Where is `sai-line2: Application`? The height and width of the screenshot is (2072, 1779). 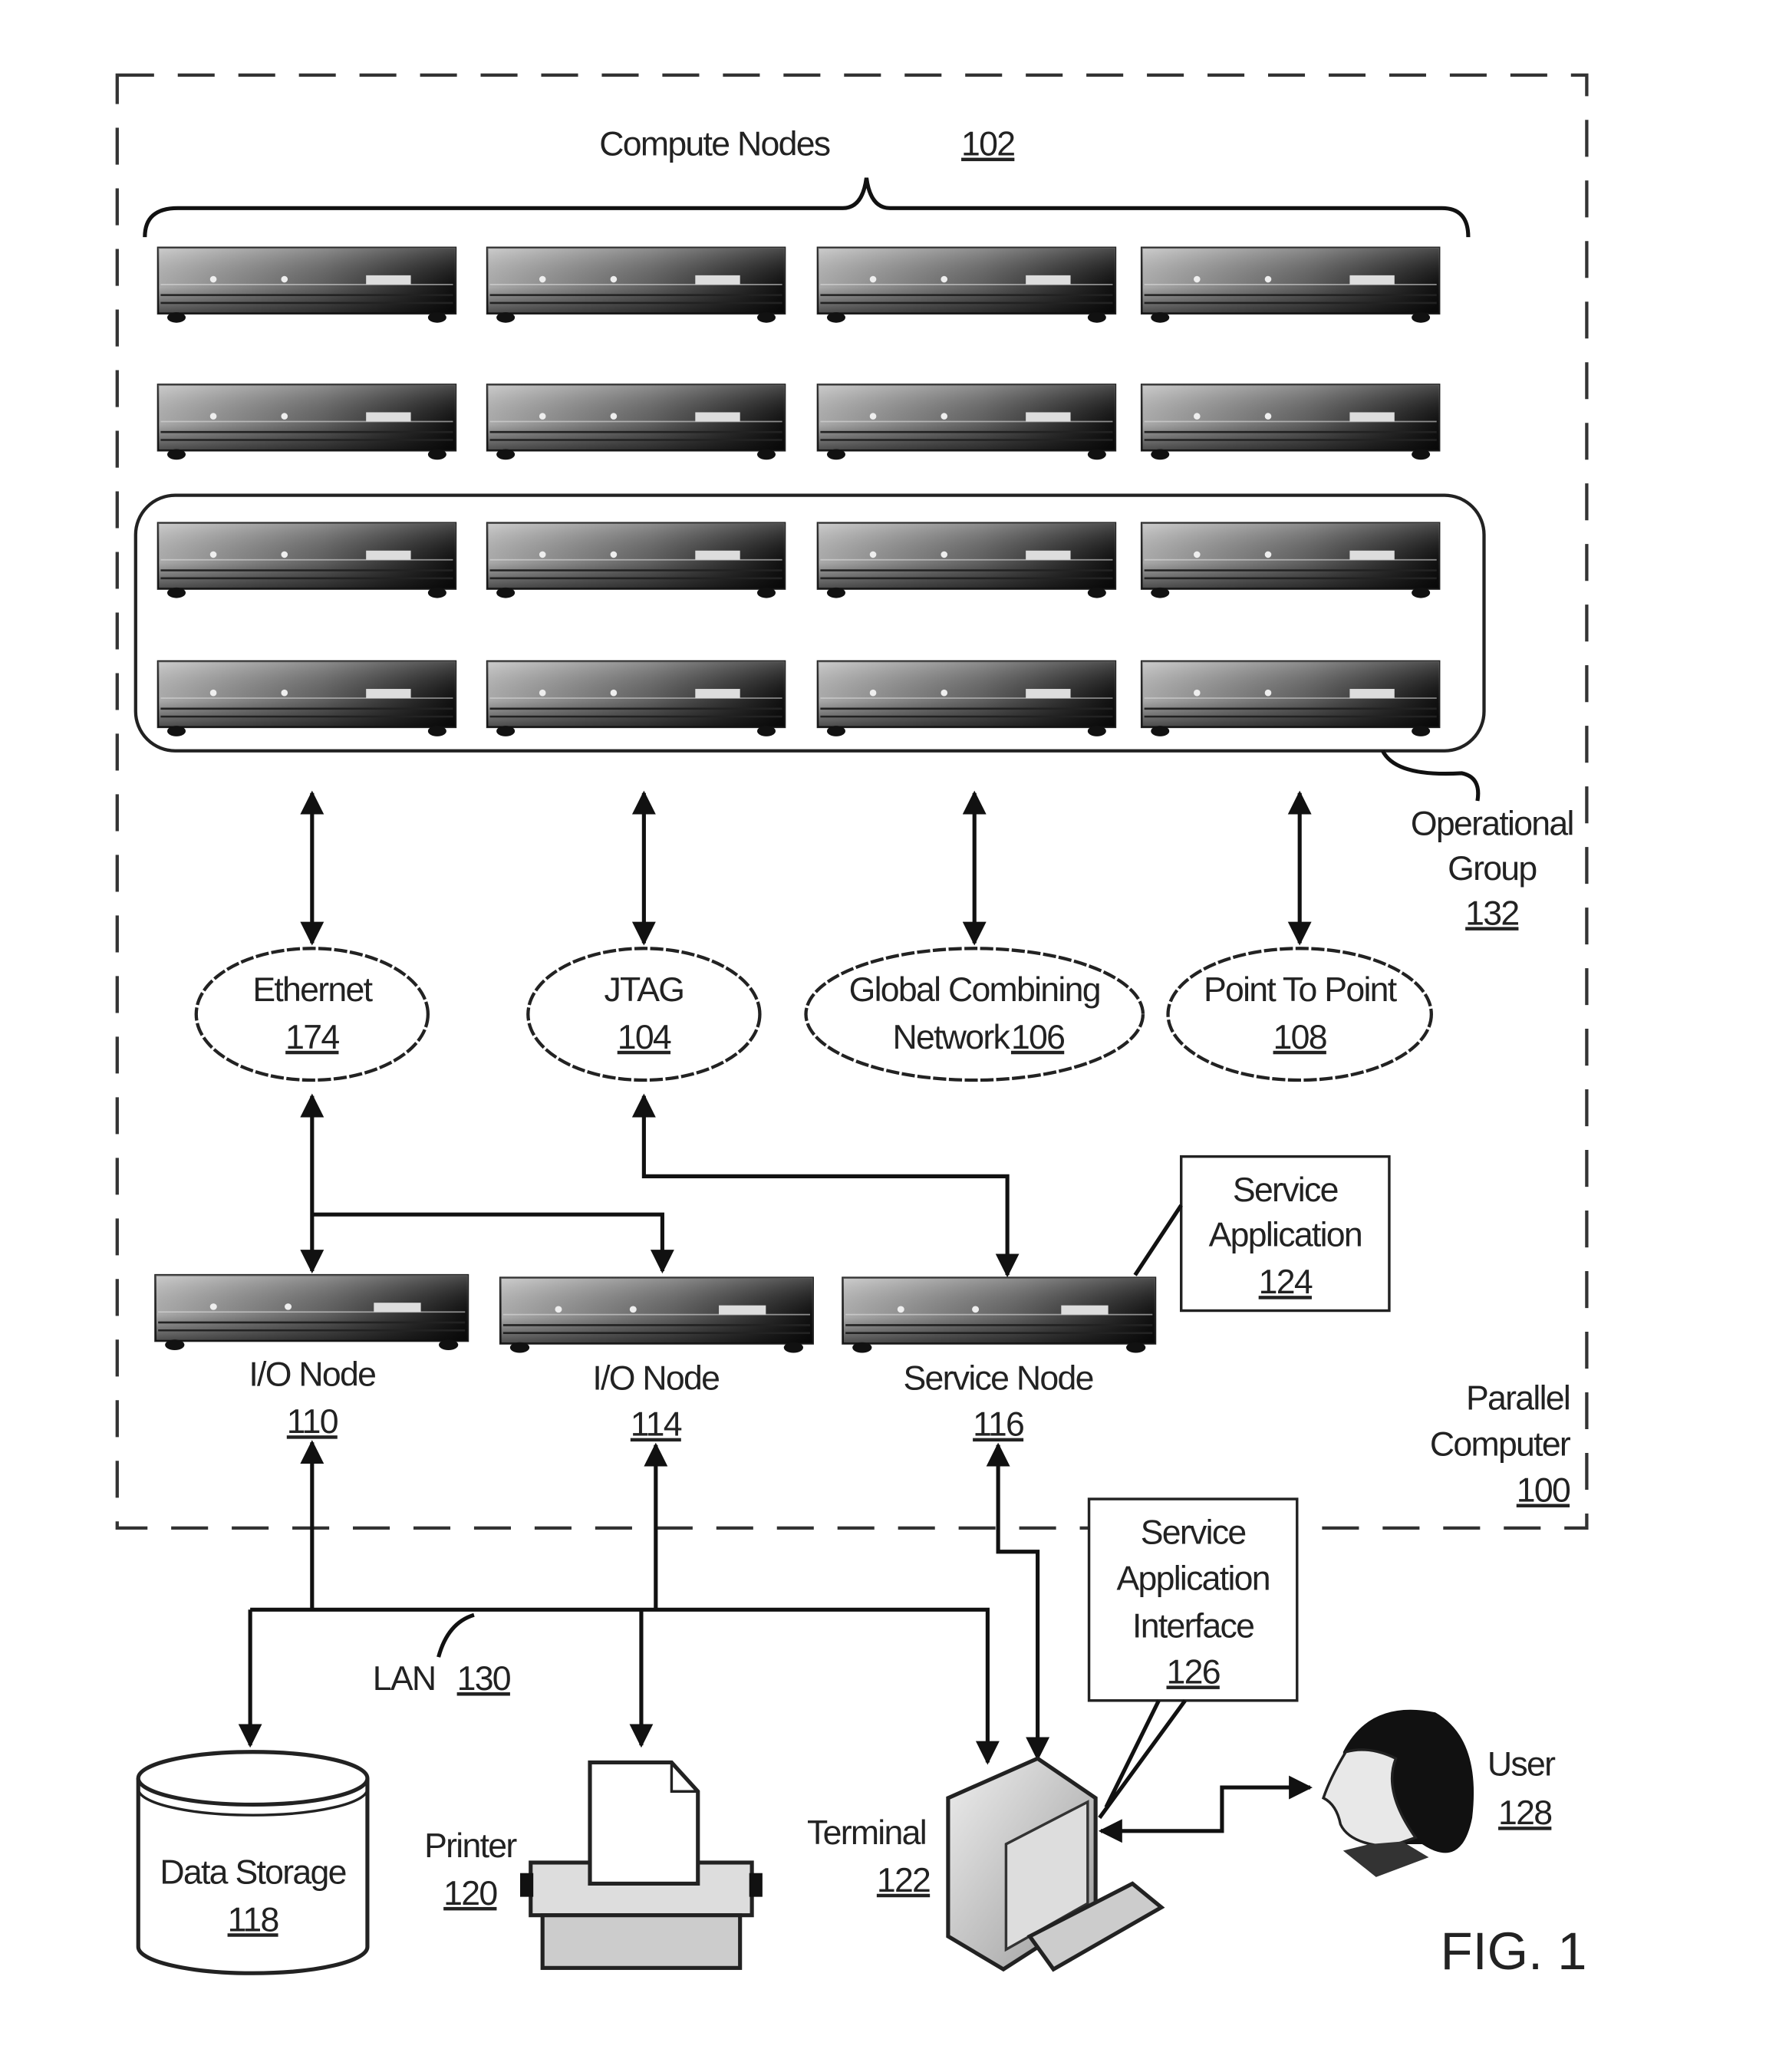
sai-line2: Application is located at coordinates (1192, 1579).